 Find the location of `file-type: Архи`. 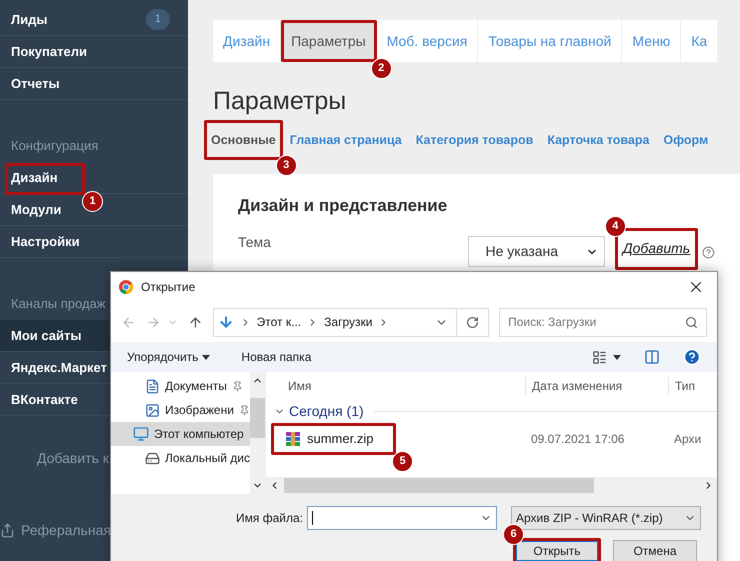

file-type: Архи is located at coordinates (687, 439).